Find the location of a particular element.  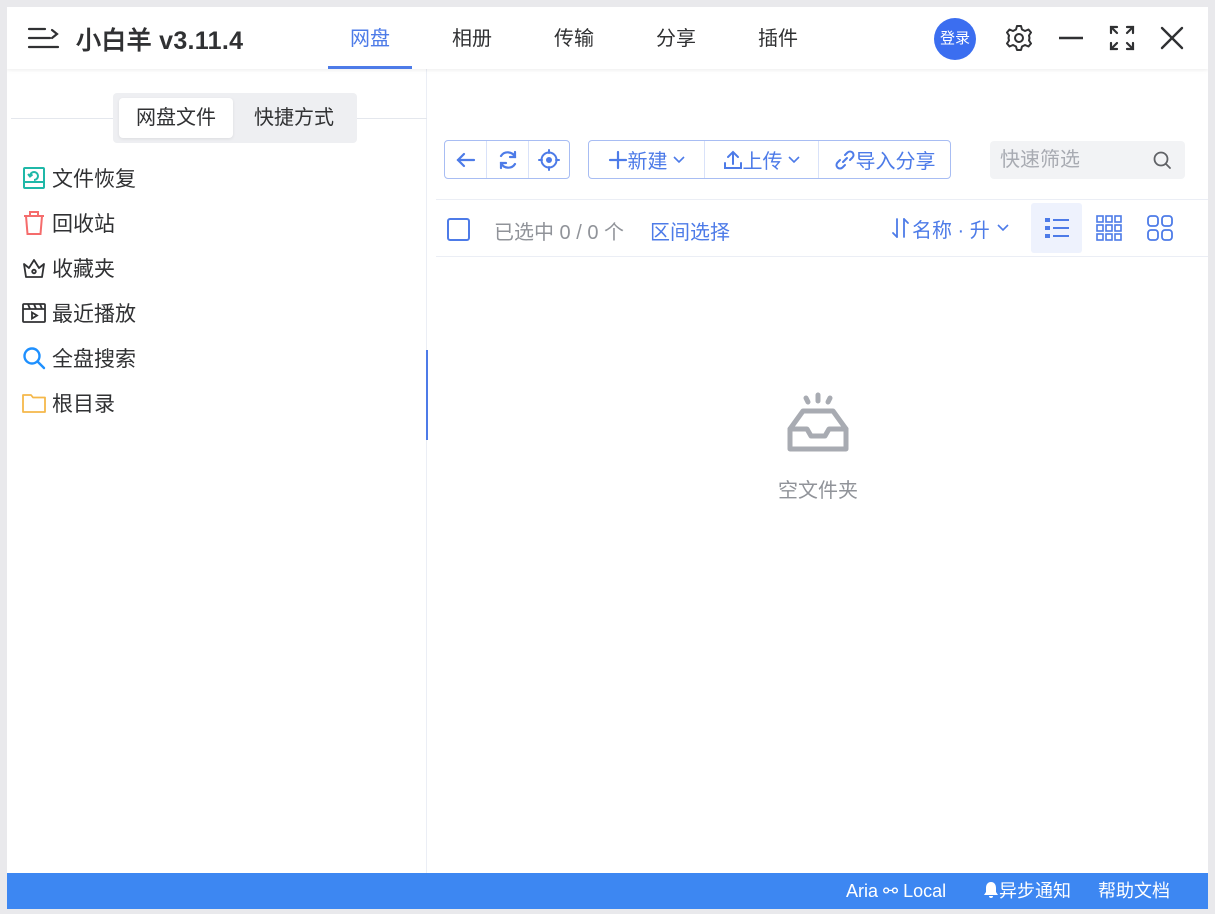

upload-button: 上传 is located at coordinates (761, 159).